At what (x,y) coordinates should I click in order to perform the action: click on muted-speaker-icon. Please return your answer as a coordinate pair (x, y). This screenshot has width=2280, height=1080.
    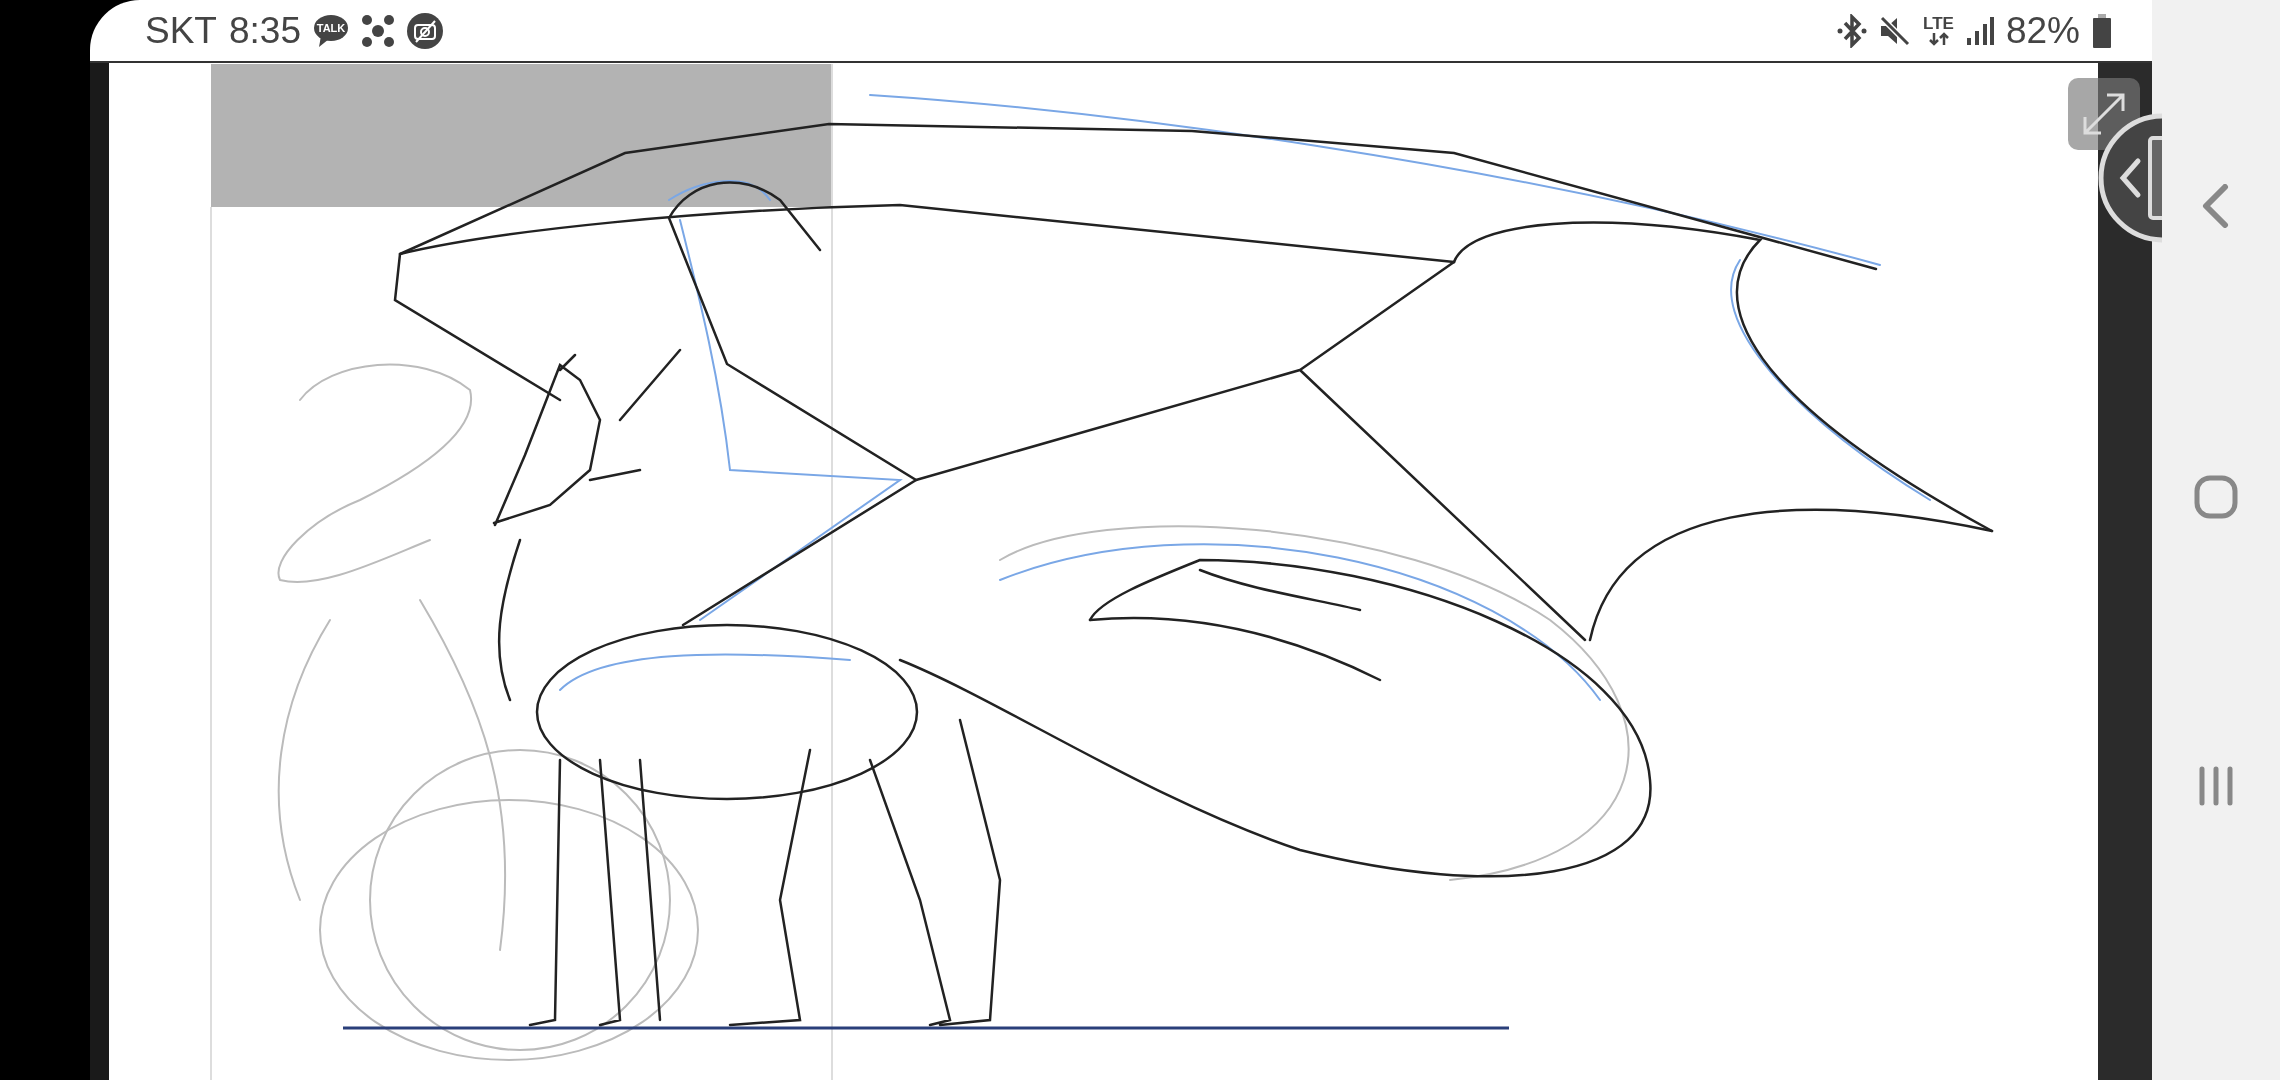
    Looking at the image, I should click on (1895, 30).